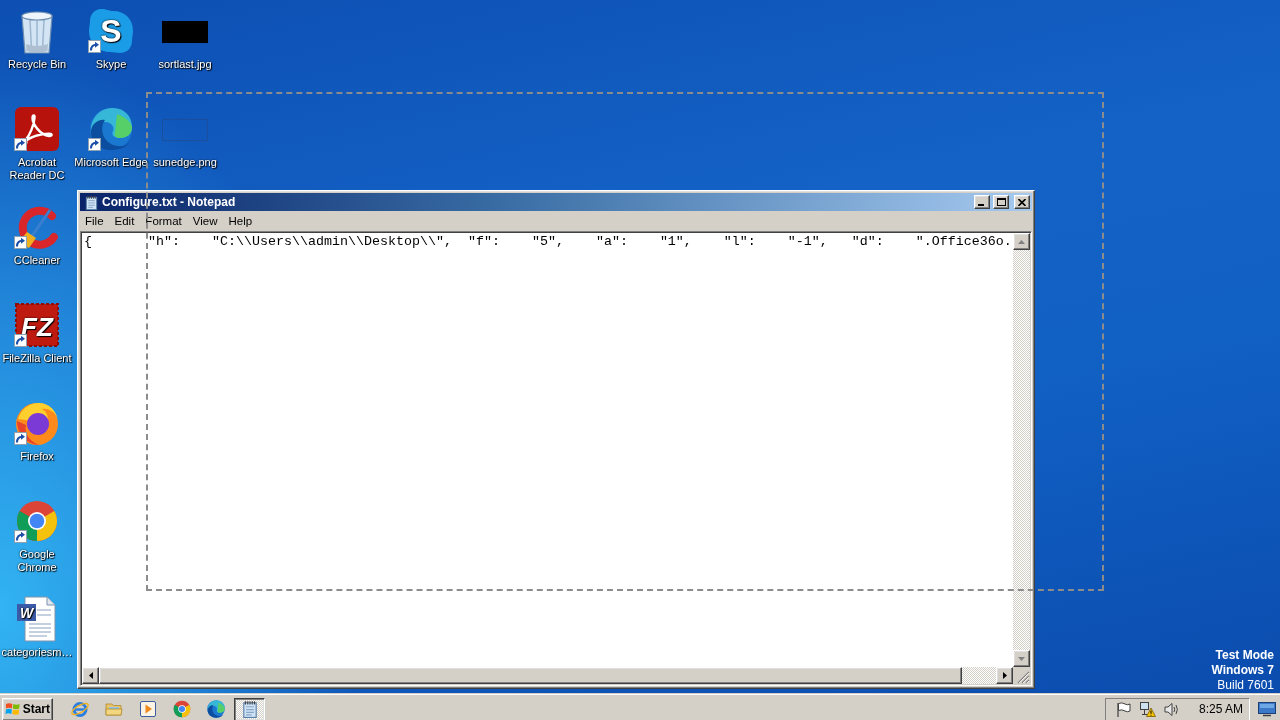 This screenshot has height=720, width=1280. I want to click on close-button, so click(1022, 202).